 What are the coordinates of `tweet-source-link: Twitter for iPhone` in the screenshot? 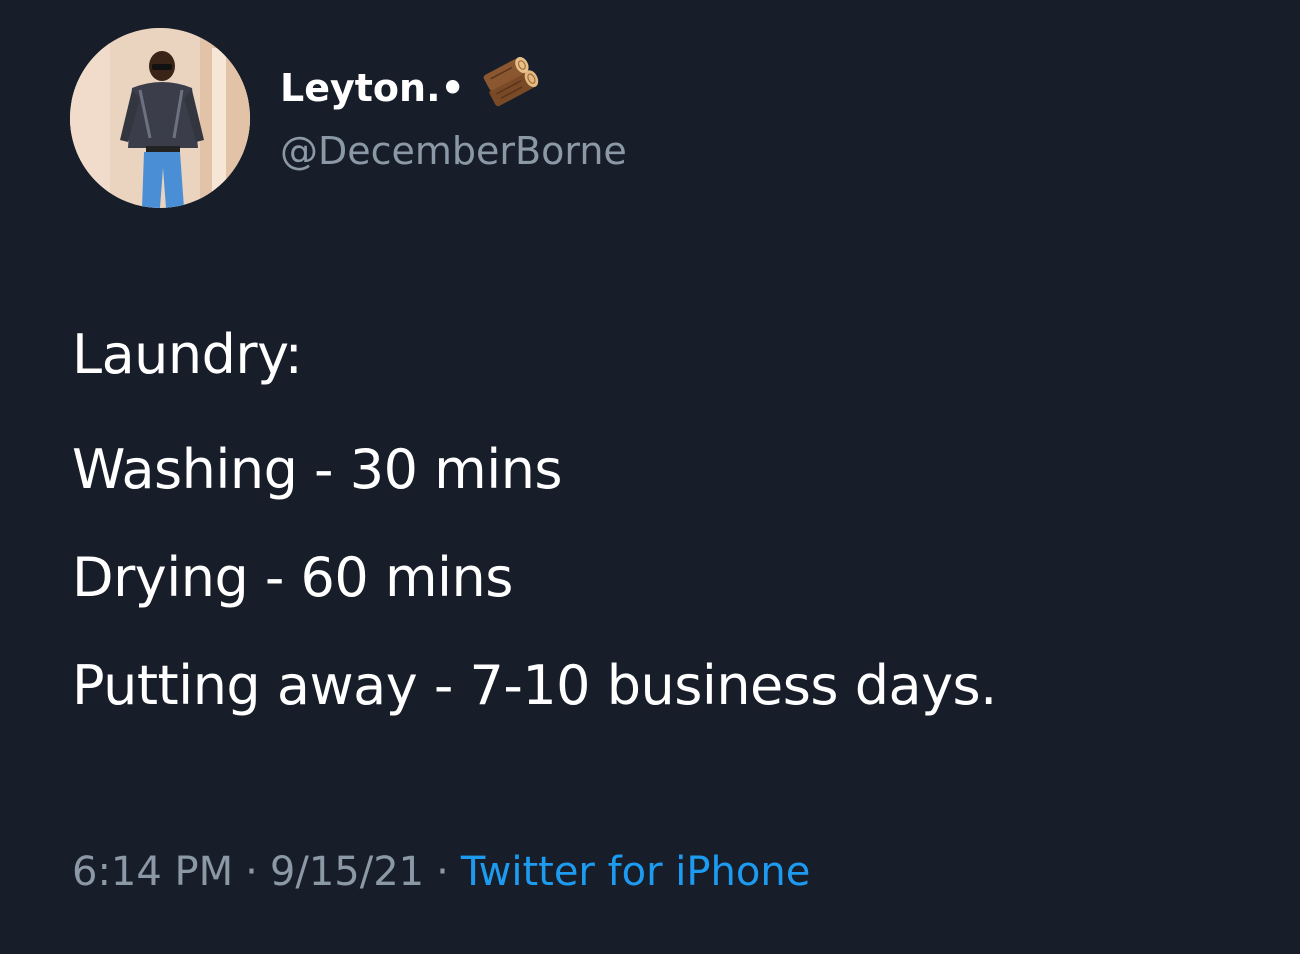 It's located at (636, 872).